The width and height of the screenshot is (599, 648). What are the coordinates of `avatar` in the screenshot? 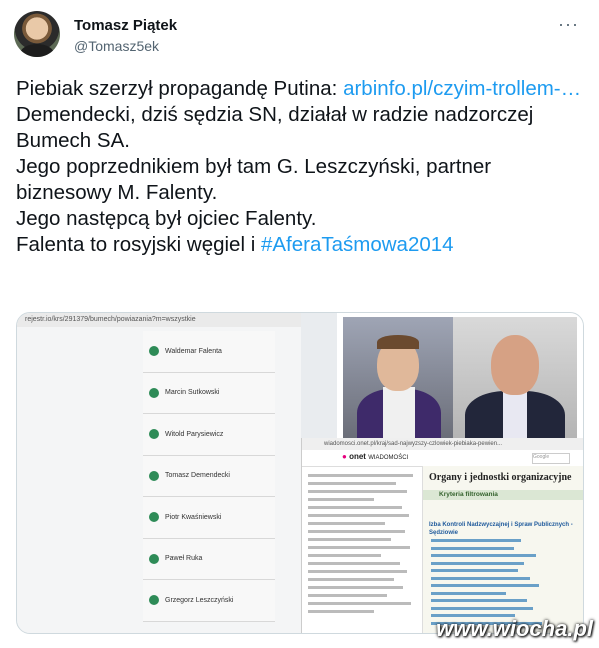 It's located at (37, 34).